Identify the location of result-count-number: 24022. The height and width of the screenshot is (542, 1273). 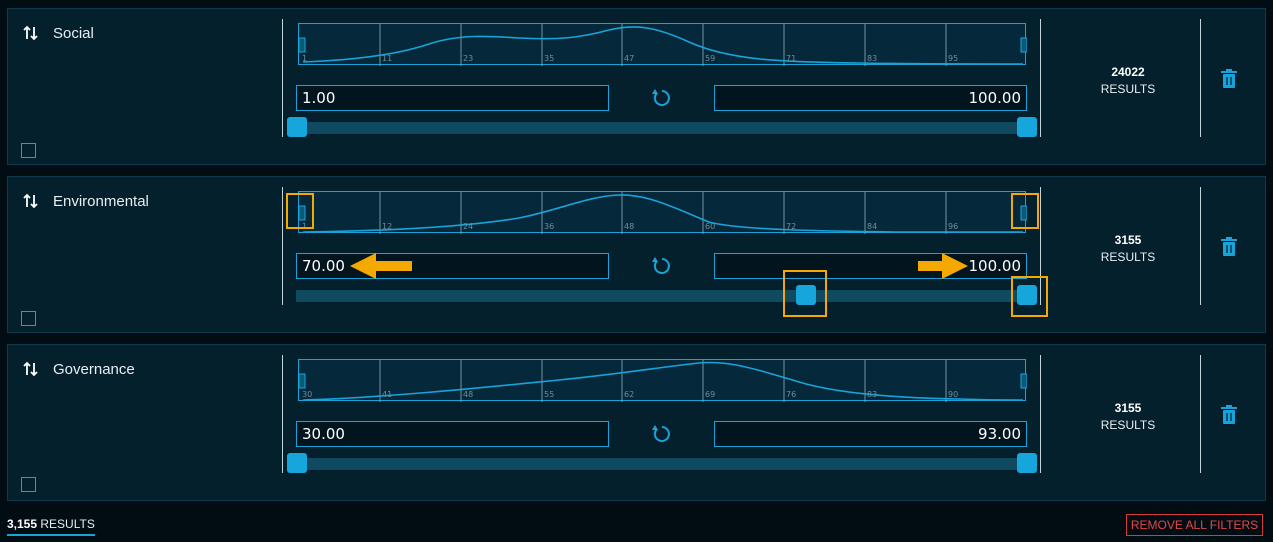
(1128, 72).